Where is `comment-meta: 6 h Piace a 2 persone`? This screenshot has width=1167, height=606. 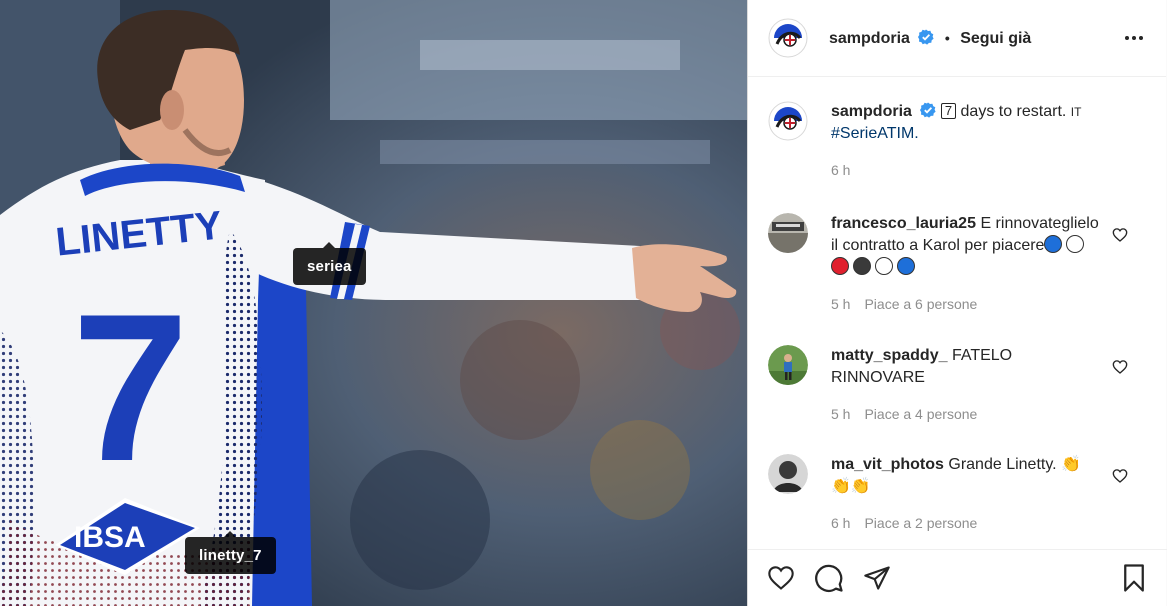
comment-meta: 6 h Piace a 2 persone is located at coordinates (966, 523).